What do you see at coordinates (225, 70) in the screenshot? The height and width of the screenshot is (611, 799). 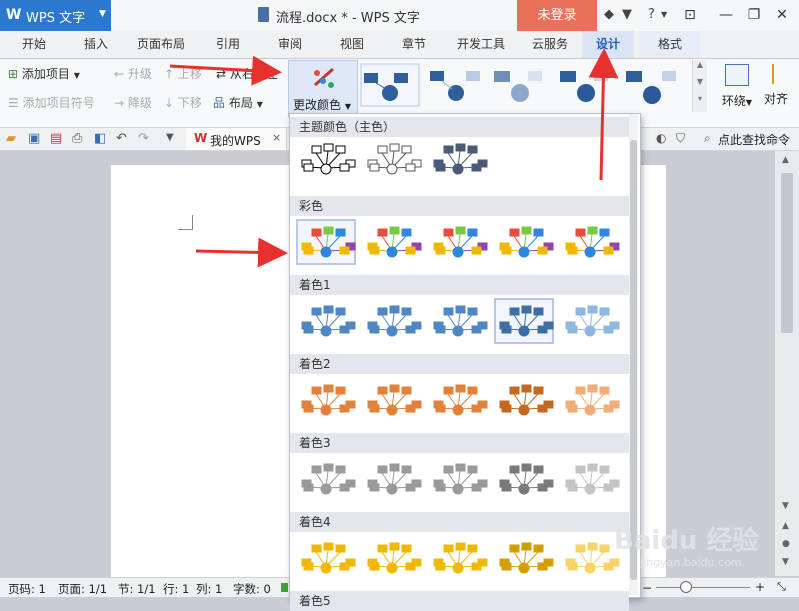 I see `arrow-to-change-color` at bounding box center [225, 70].